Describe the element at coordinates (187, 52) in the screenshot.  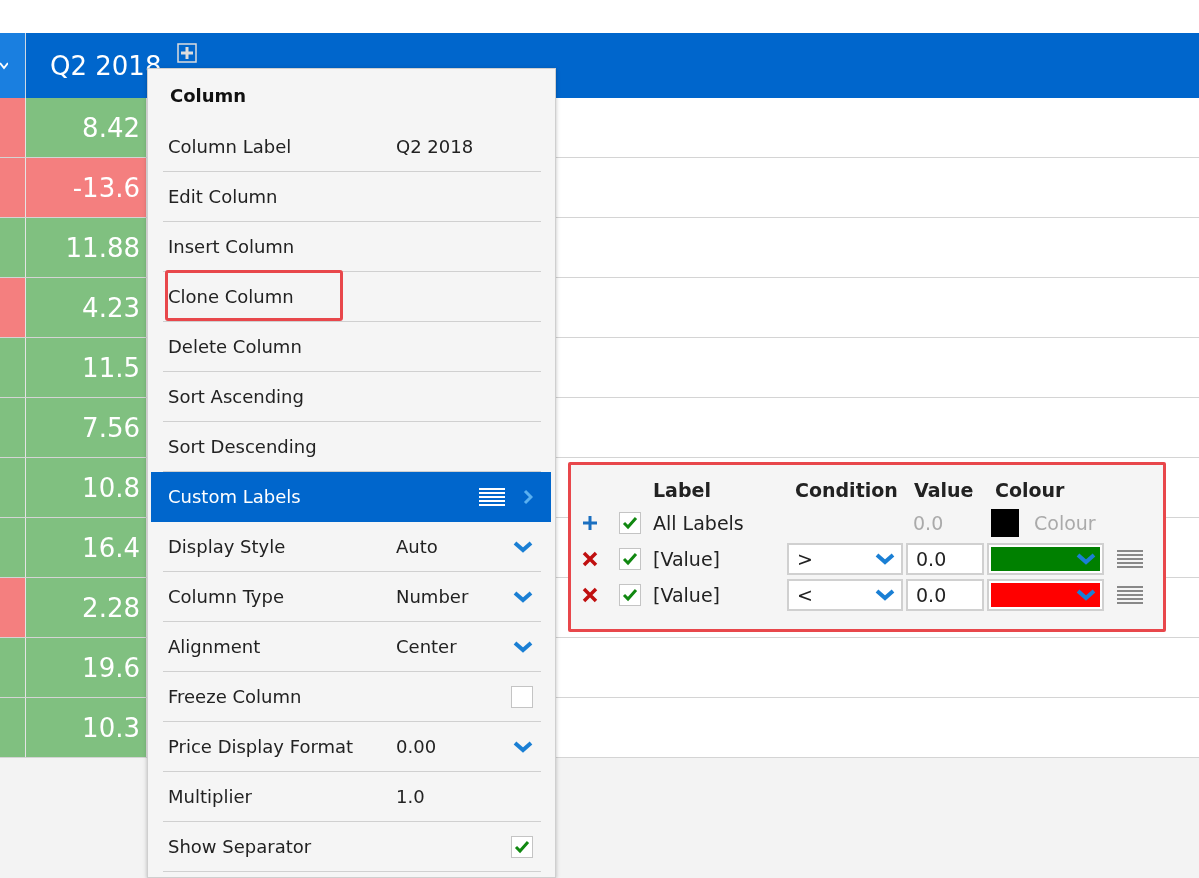
I see `add-column-icon` at that location.